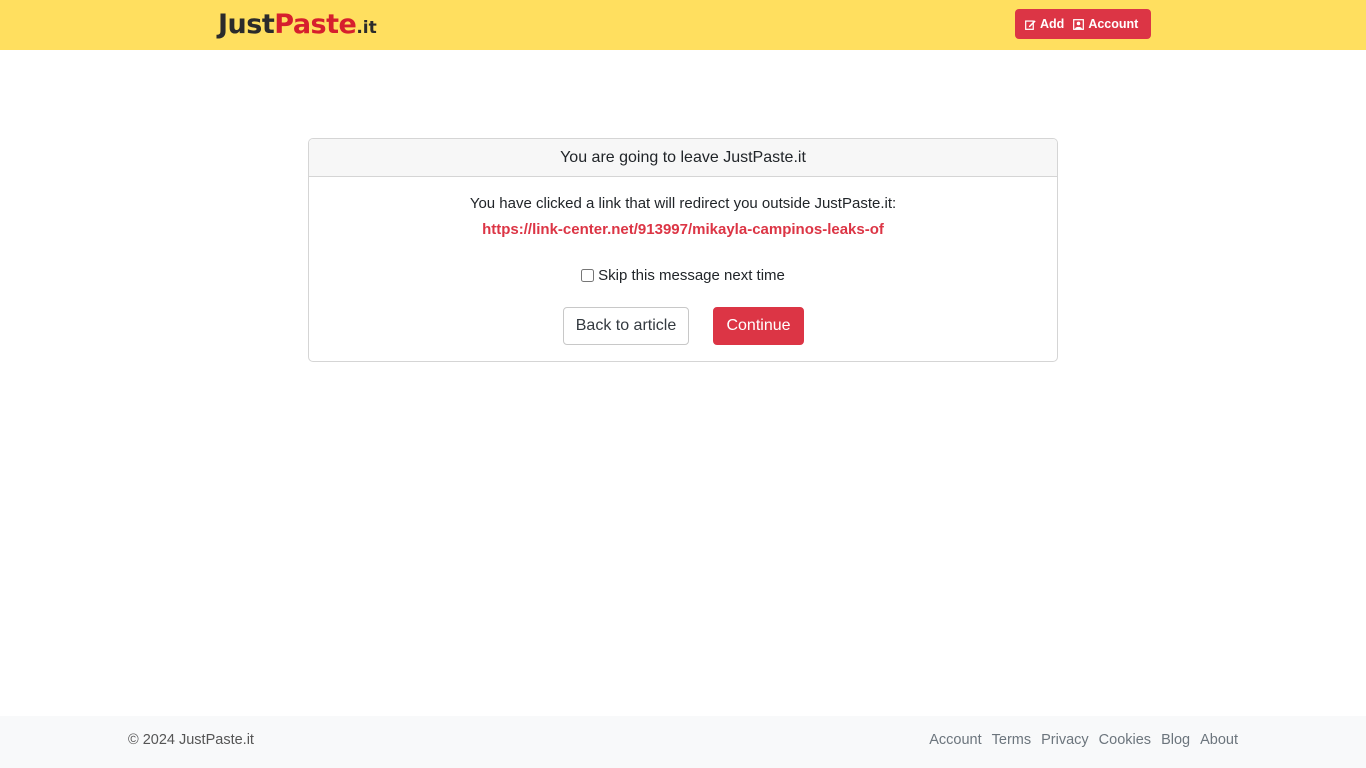 This screenshot has height=768, width=1366. I want to click on header-button-group: Add Account, so click(1083, 24).